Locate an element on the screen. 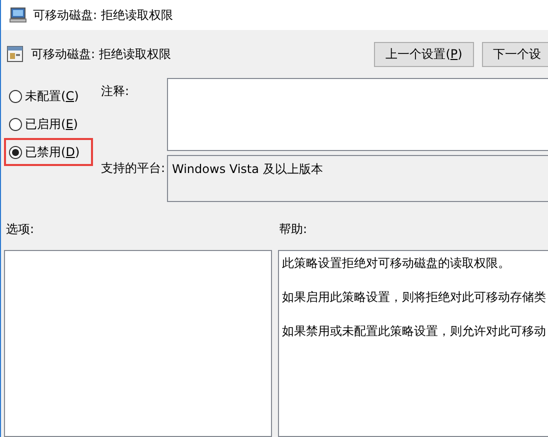 The width and height of the screenshot is (548, 437). help-paragraph: 如果禁用或未配置此策略设置，则允许对此可移动 is located at coordinates (414, 331).